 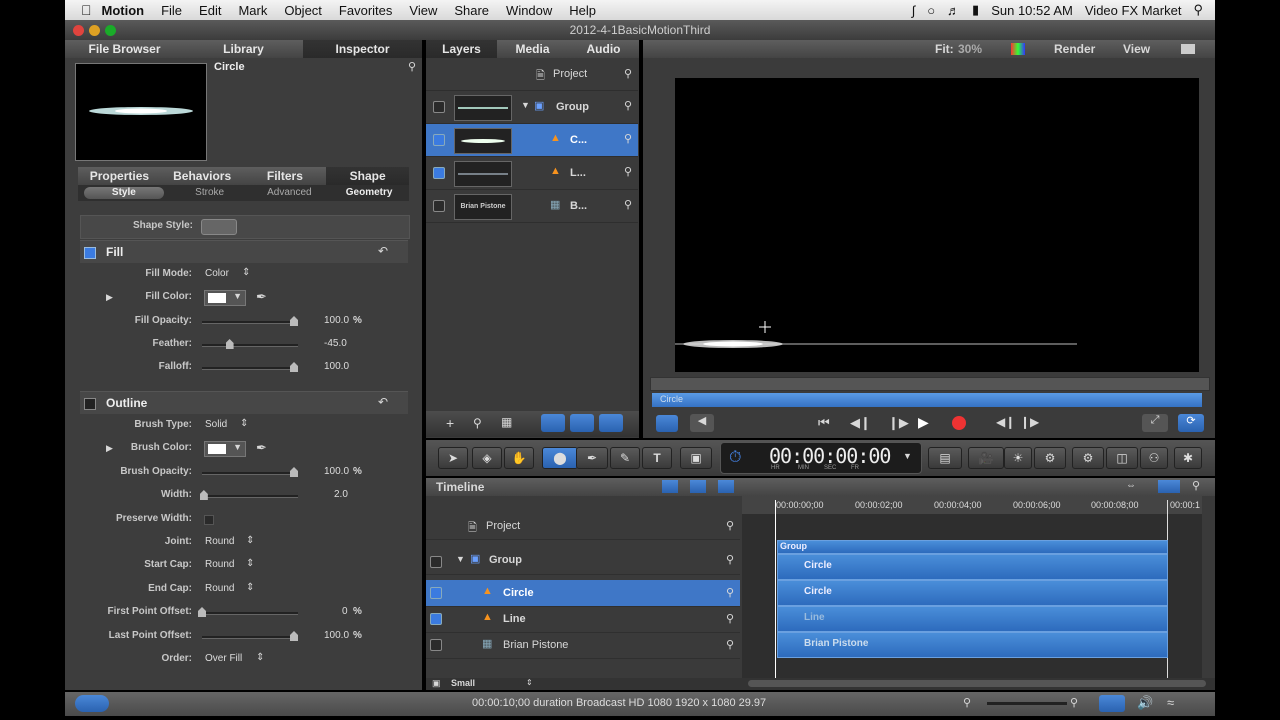 What do you see at coordinates (225, 298) in the screenshot?
I see `fill-color-well: ▼` at bounding box center [225, 298].